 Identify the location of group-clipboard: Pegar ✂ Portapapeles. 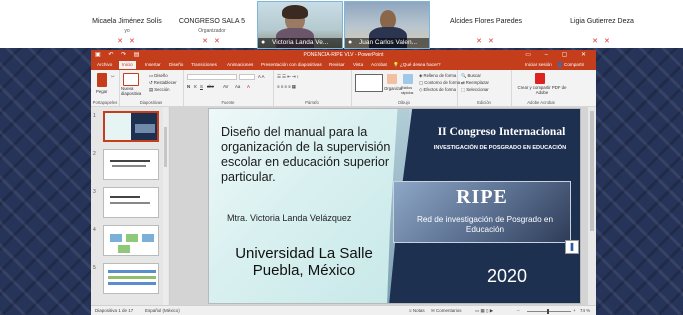
(105, 88).